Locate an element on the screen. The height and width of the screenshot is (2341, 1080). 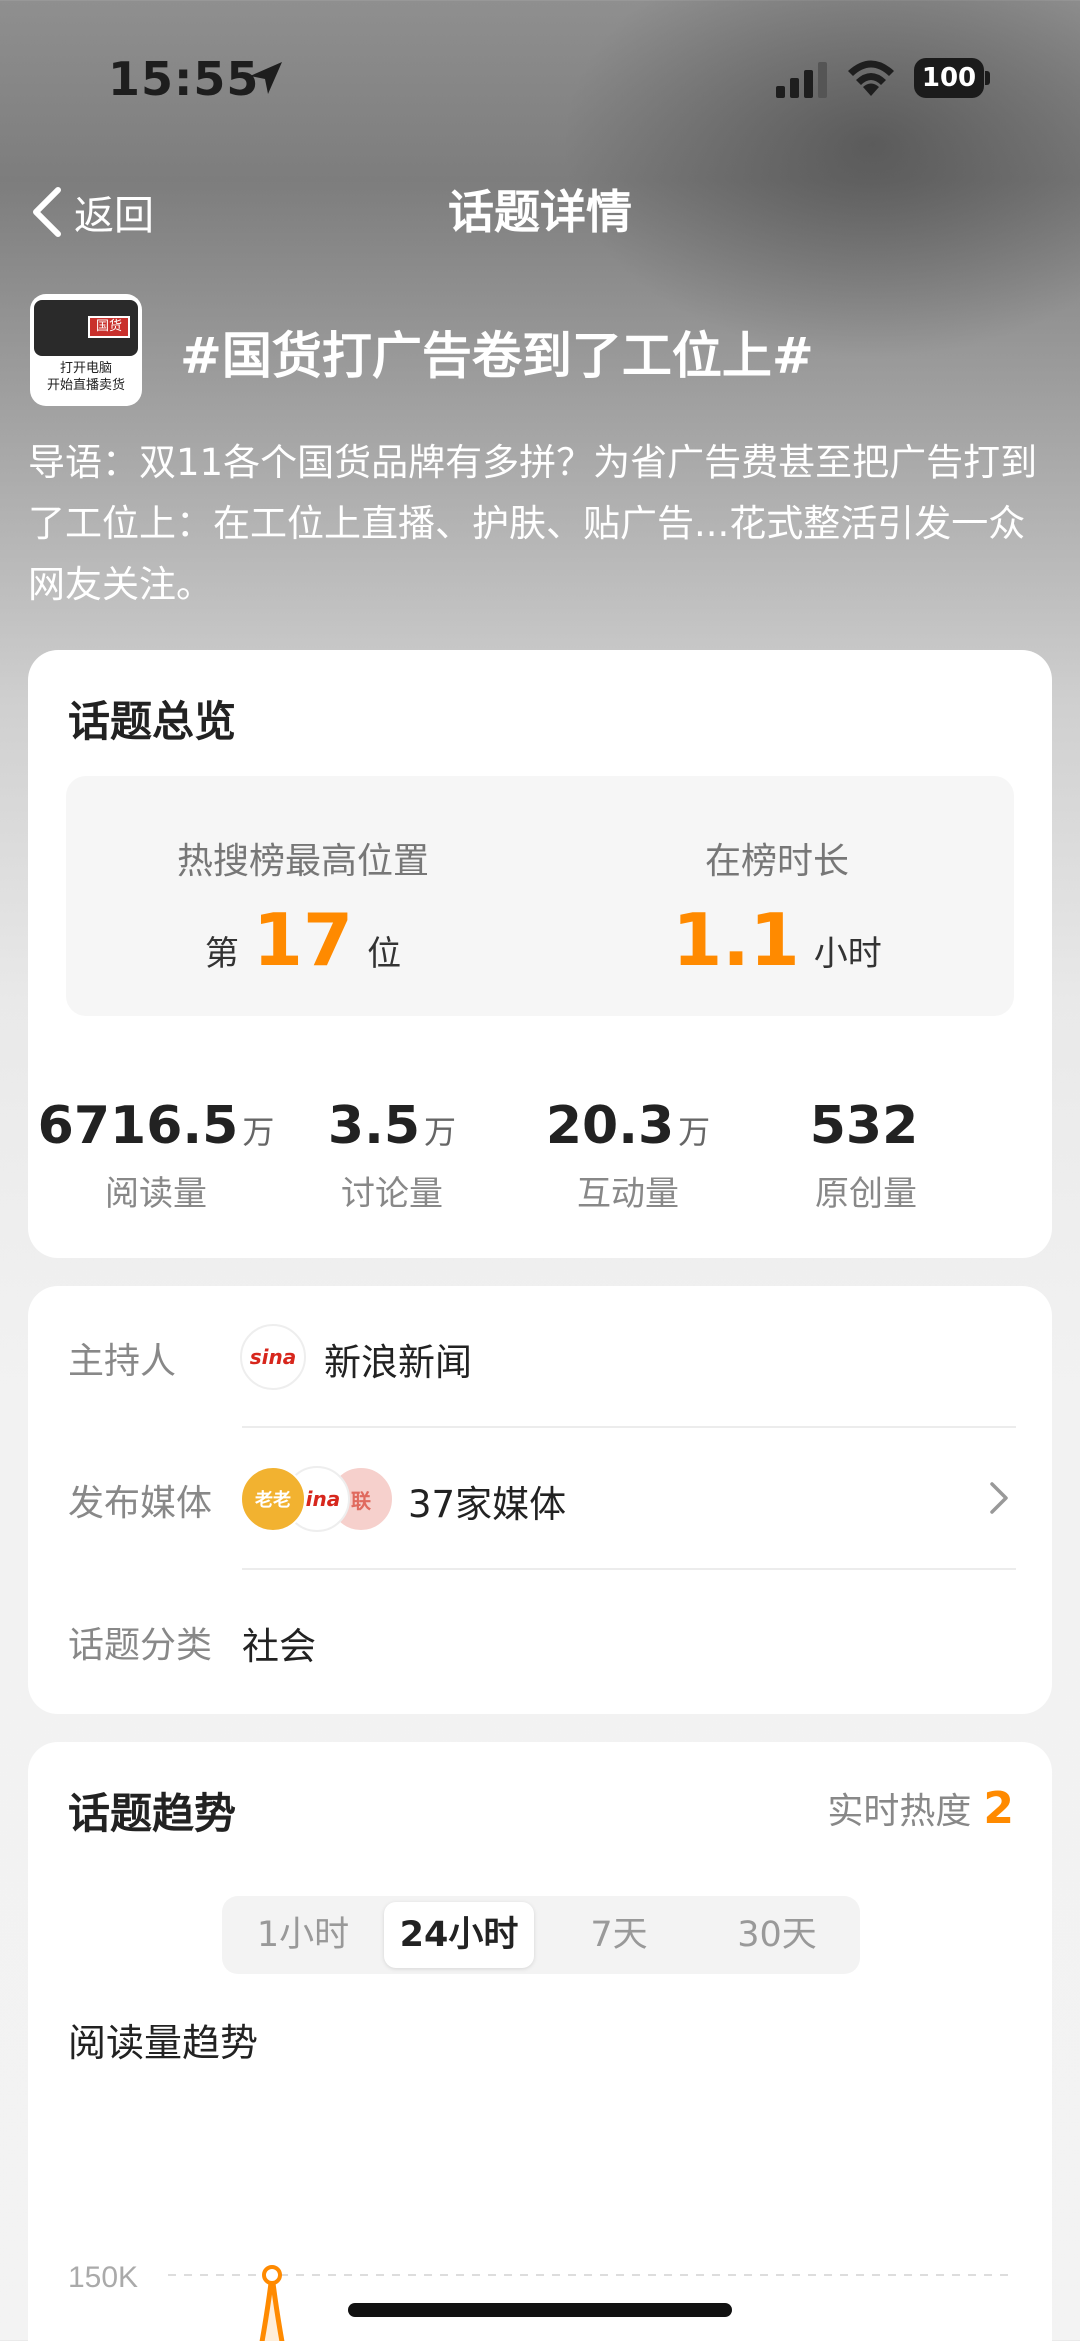
time-range-tabs: 1小时 24小时 7天 30天 is located at coordinates (541, 1935).